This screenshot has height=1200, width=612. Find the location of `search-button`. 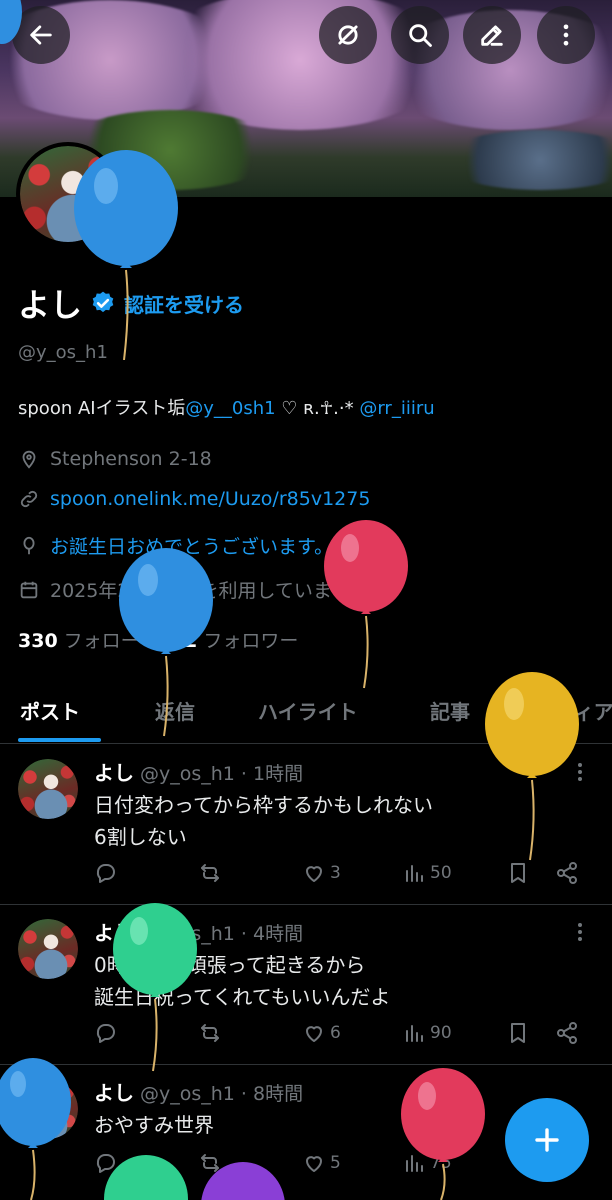

search-button is located at coordinates (420, 35).